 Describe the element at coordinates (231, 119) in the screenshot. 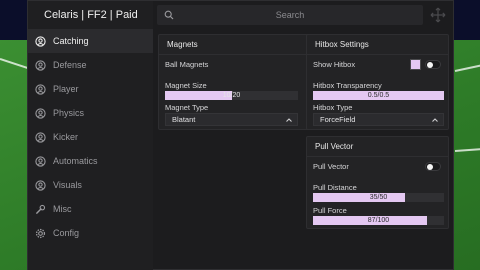

I see `magnet-type-dropdown: Blatant` at that location.